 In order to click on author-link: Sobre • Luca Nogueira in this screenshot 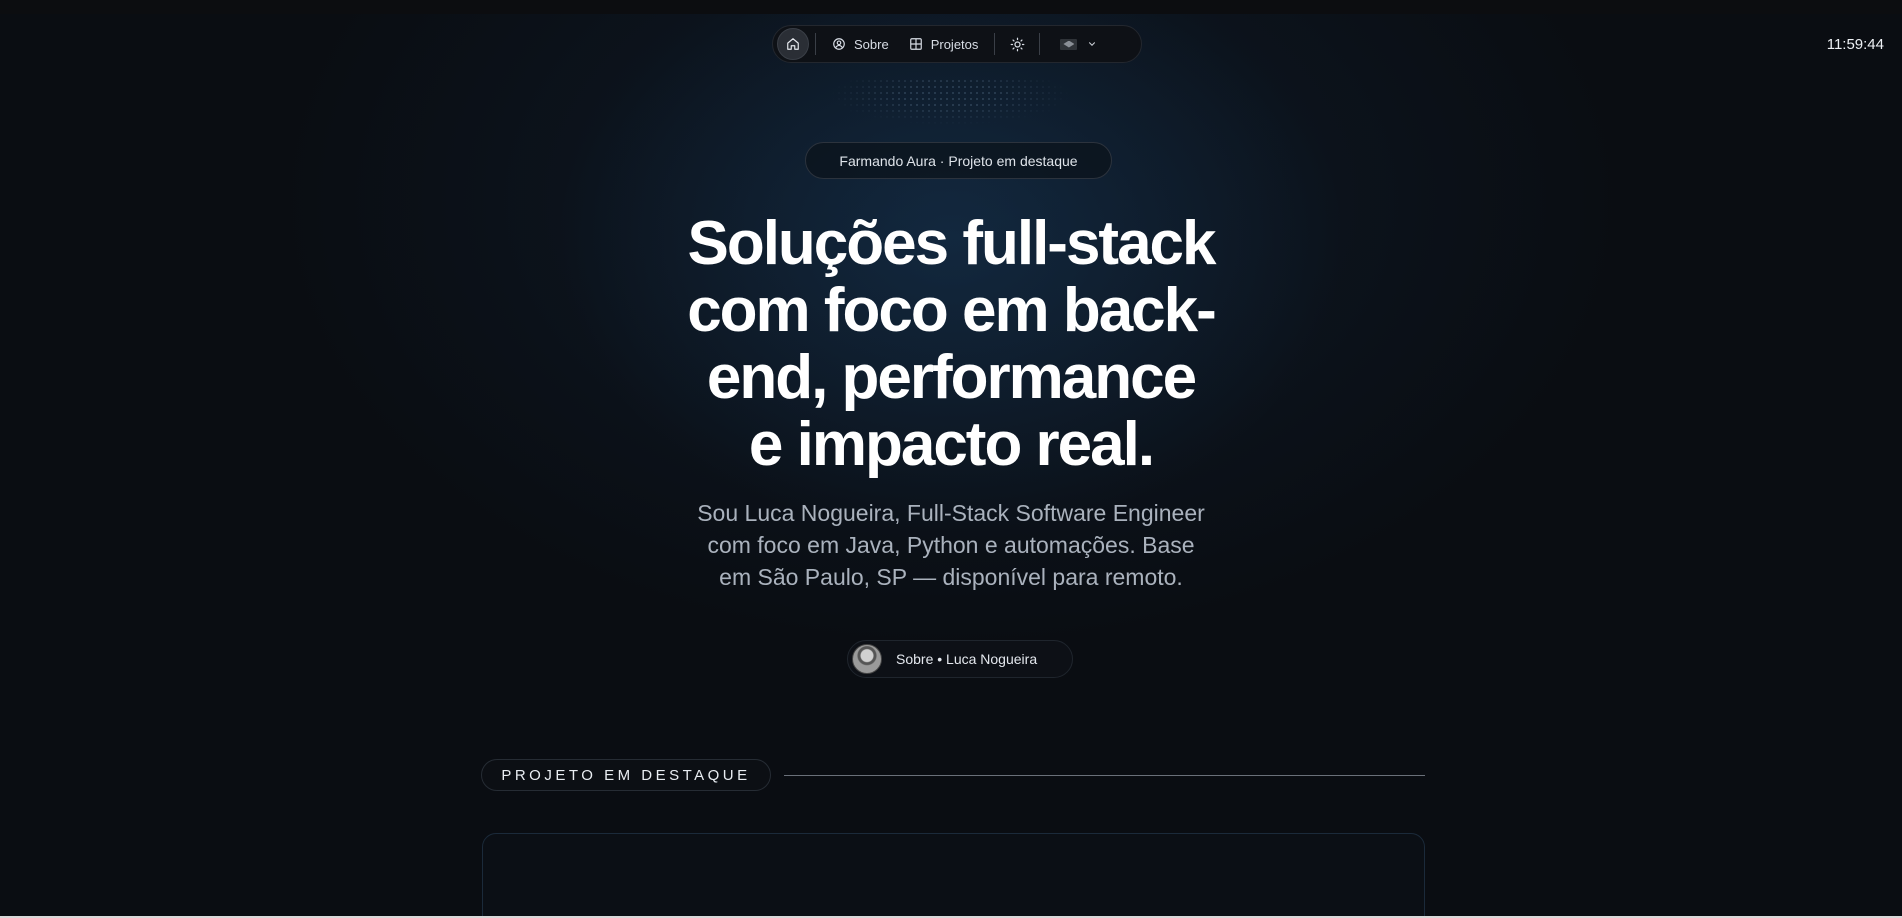, I will do `click(960, 659)`.